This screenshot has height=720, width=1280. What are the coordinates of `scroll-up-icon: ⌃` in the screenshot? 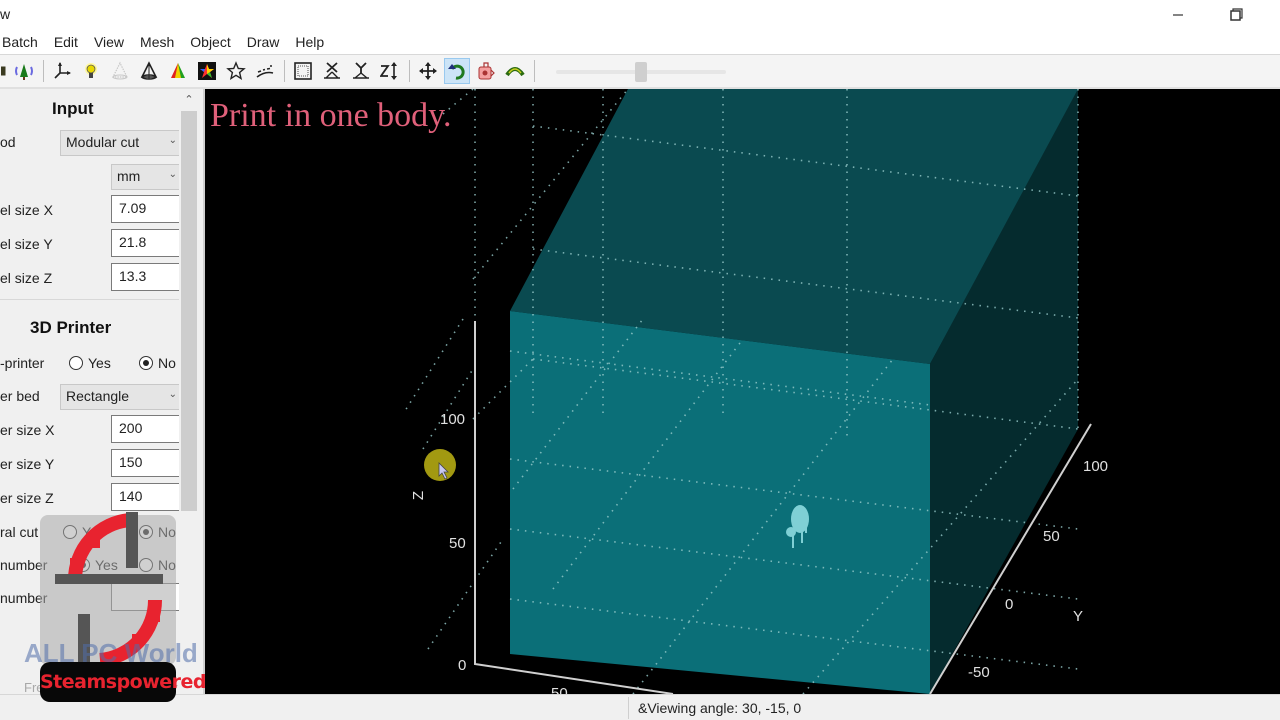 It's located at (189, 101).